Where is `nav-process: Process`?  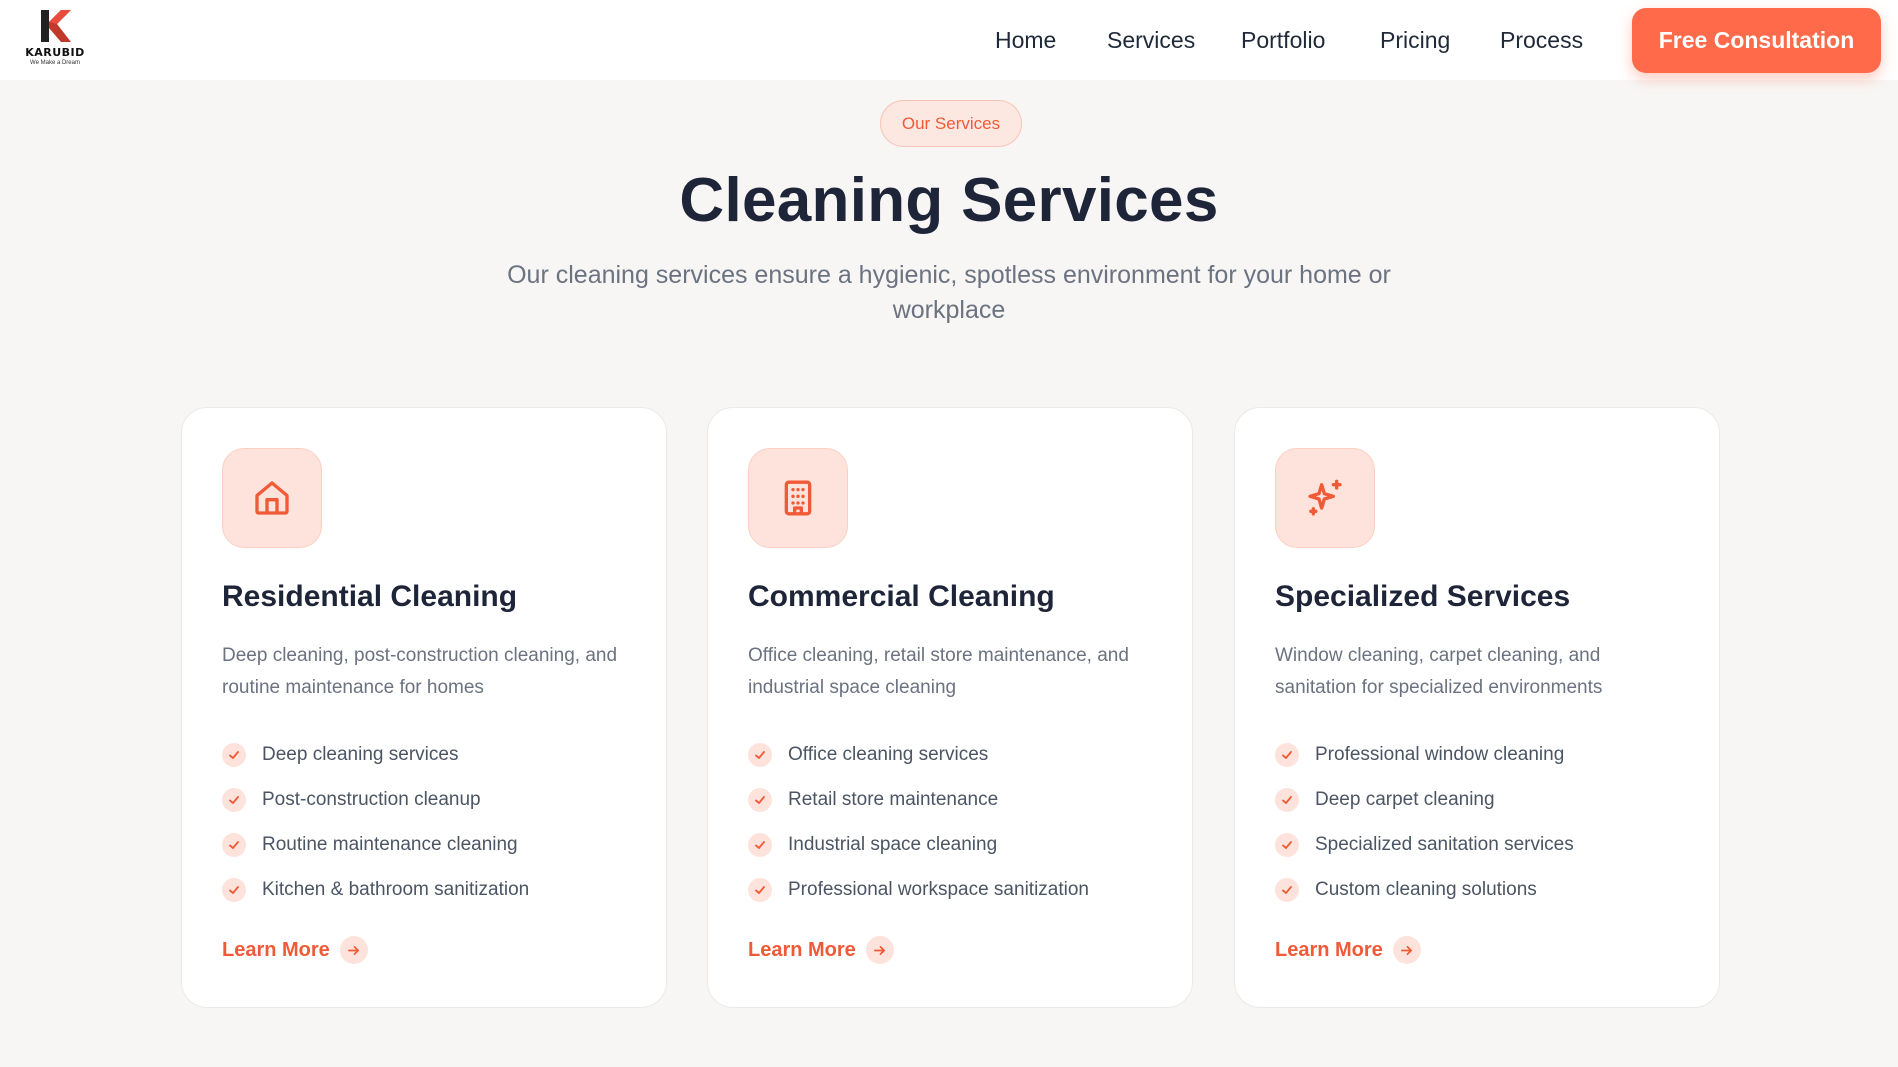 nav-process: Process is located at coordinates (1541, 40).